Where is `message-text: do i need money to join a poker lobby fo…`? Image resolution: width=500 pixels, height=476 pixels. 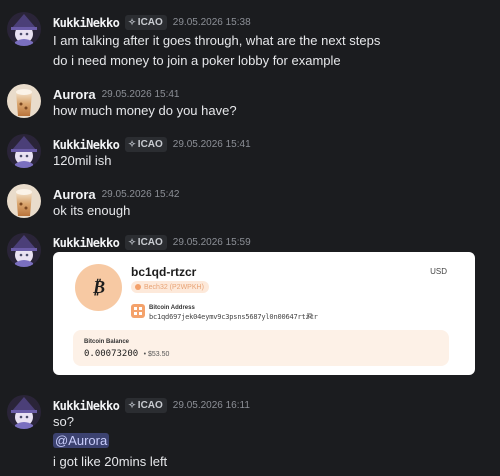
message-text: do i need money to join a poker lobby fo… is located at coordinates (197, 60).